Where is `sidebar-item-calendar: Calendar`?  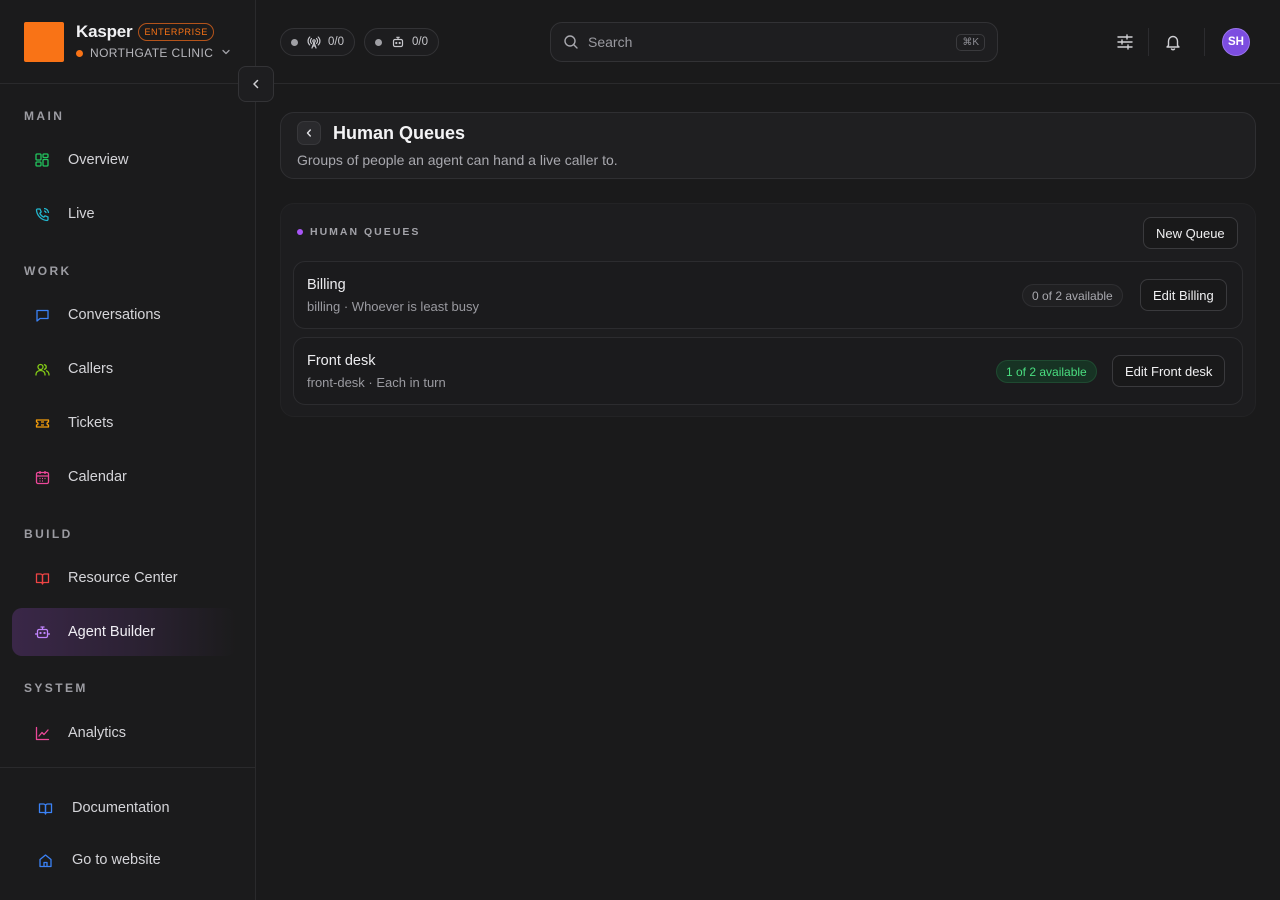
sidebar-item-calendar: Calendar is located at coordinates (124, 477).